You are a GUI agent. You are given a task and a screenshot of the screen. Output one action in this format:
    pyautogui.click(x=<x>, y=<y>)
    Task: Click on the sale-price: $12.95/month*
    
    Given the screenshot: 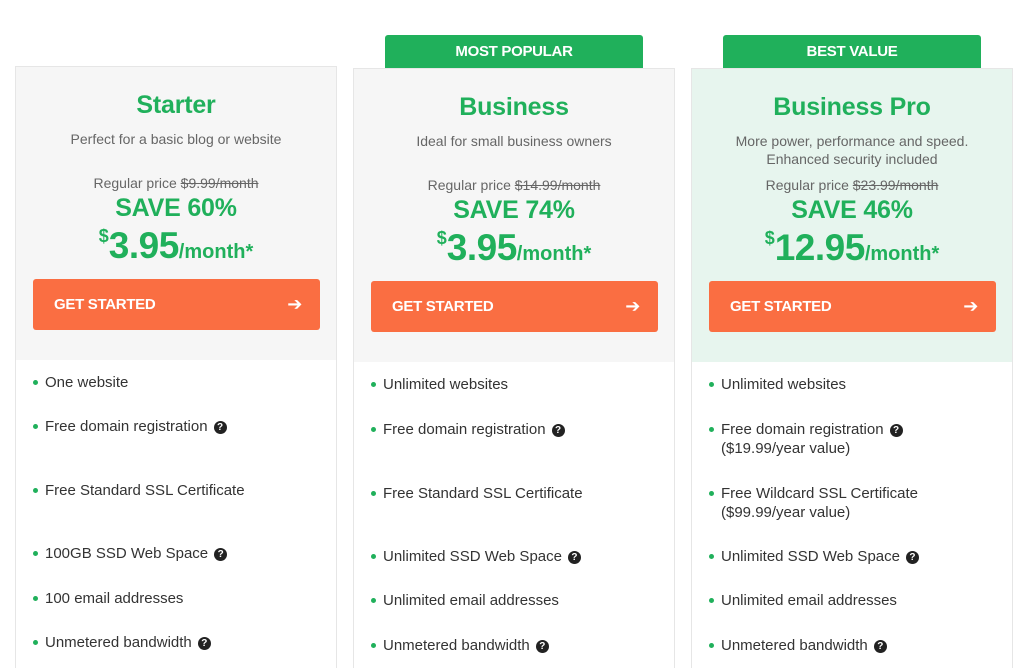 What is the action you would take?
    pyautogui.click(x=852, y=248)
    